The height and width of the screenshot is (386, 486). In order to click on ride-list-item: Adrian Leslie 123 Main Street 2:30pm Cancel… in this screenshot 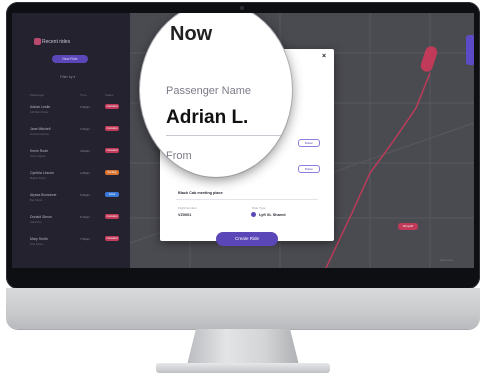, I will do `click(71, 112)`.